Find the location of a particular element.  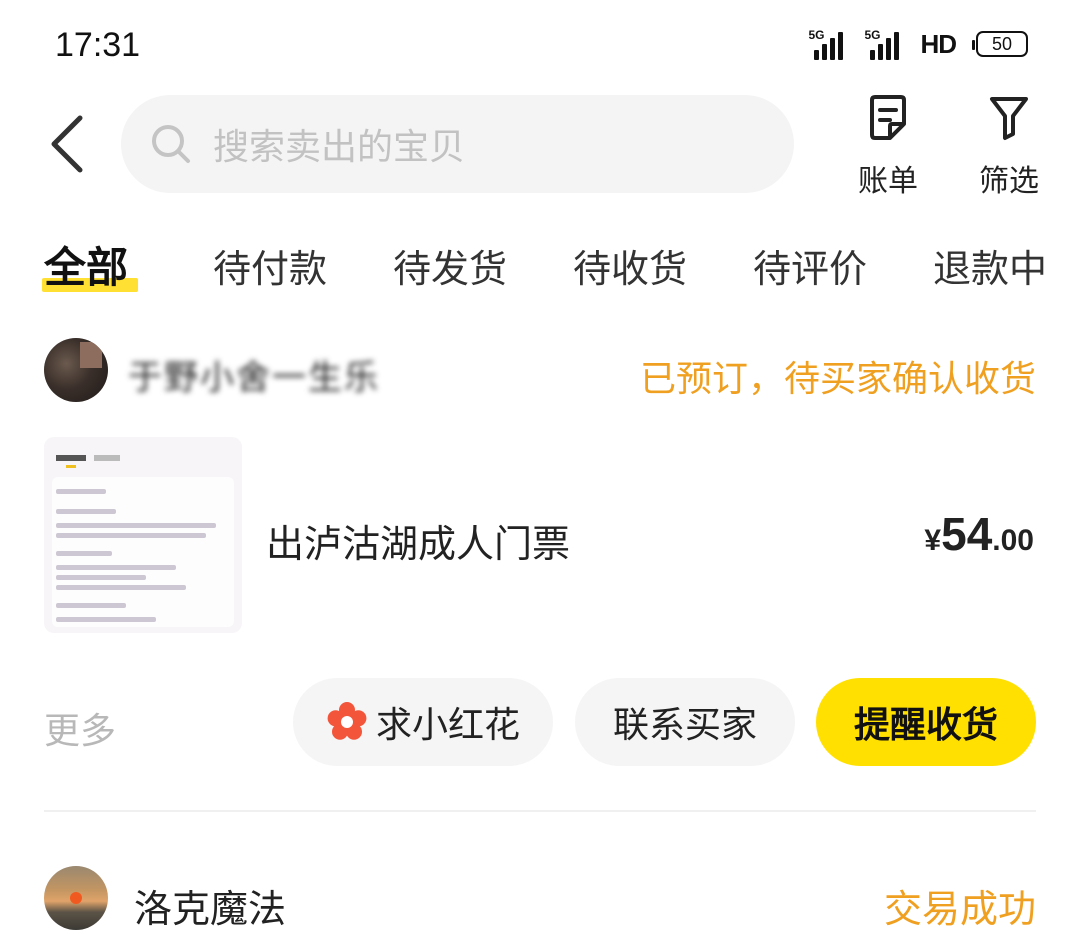

order-actions: 更多 求小红花 联系买家 提醒收货 is located at coordinates (540, 722).